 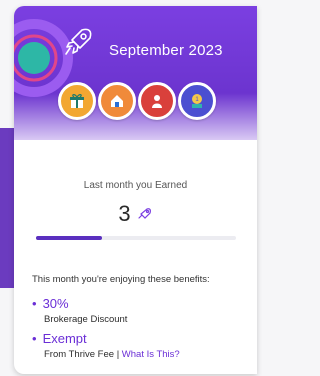 I want to click on home-badge, so click(x=117, y=101).